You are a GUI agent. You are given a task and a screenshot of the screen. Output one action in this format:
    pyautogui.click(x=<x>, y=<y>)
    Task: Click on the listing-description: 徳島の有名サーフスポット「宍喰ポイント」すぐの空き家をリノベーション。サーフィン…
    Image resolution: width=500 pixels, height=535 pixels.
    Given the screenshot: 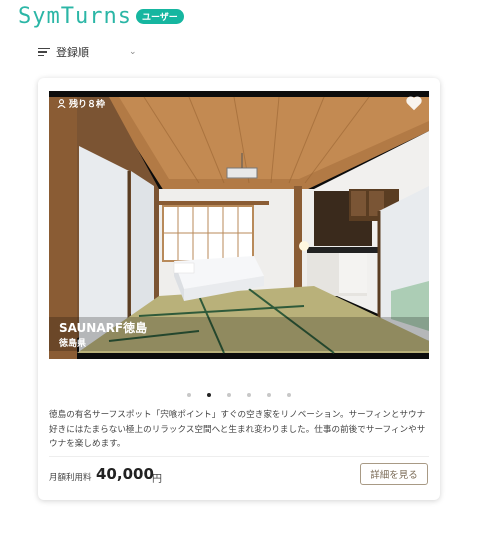 What is the action you would take?
    pyautogui.click(x=237, y=429)
    